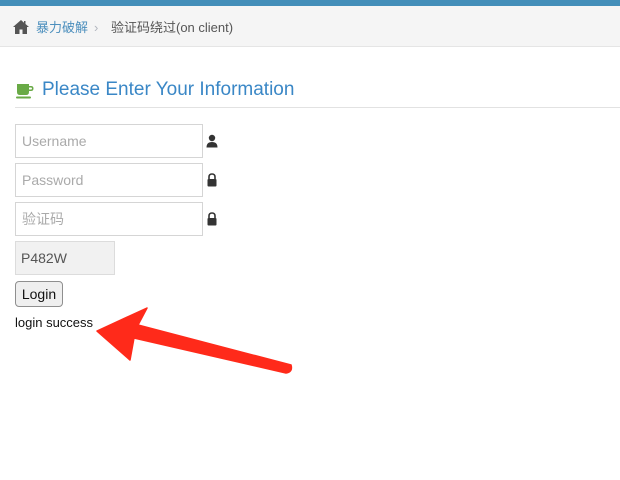 This screenshot has height=480, width=620. What do you see at coordinates (65, 258) in the screenshot?
I see `captcha-display: P482W` at bounding box center [65, 258].